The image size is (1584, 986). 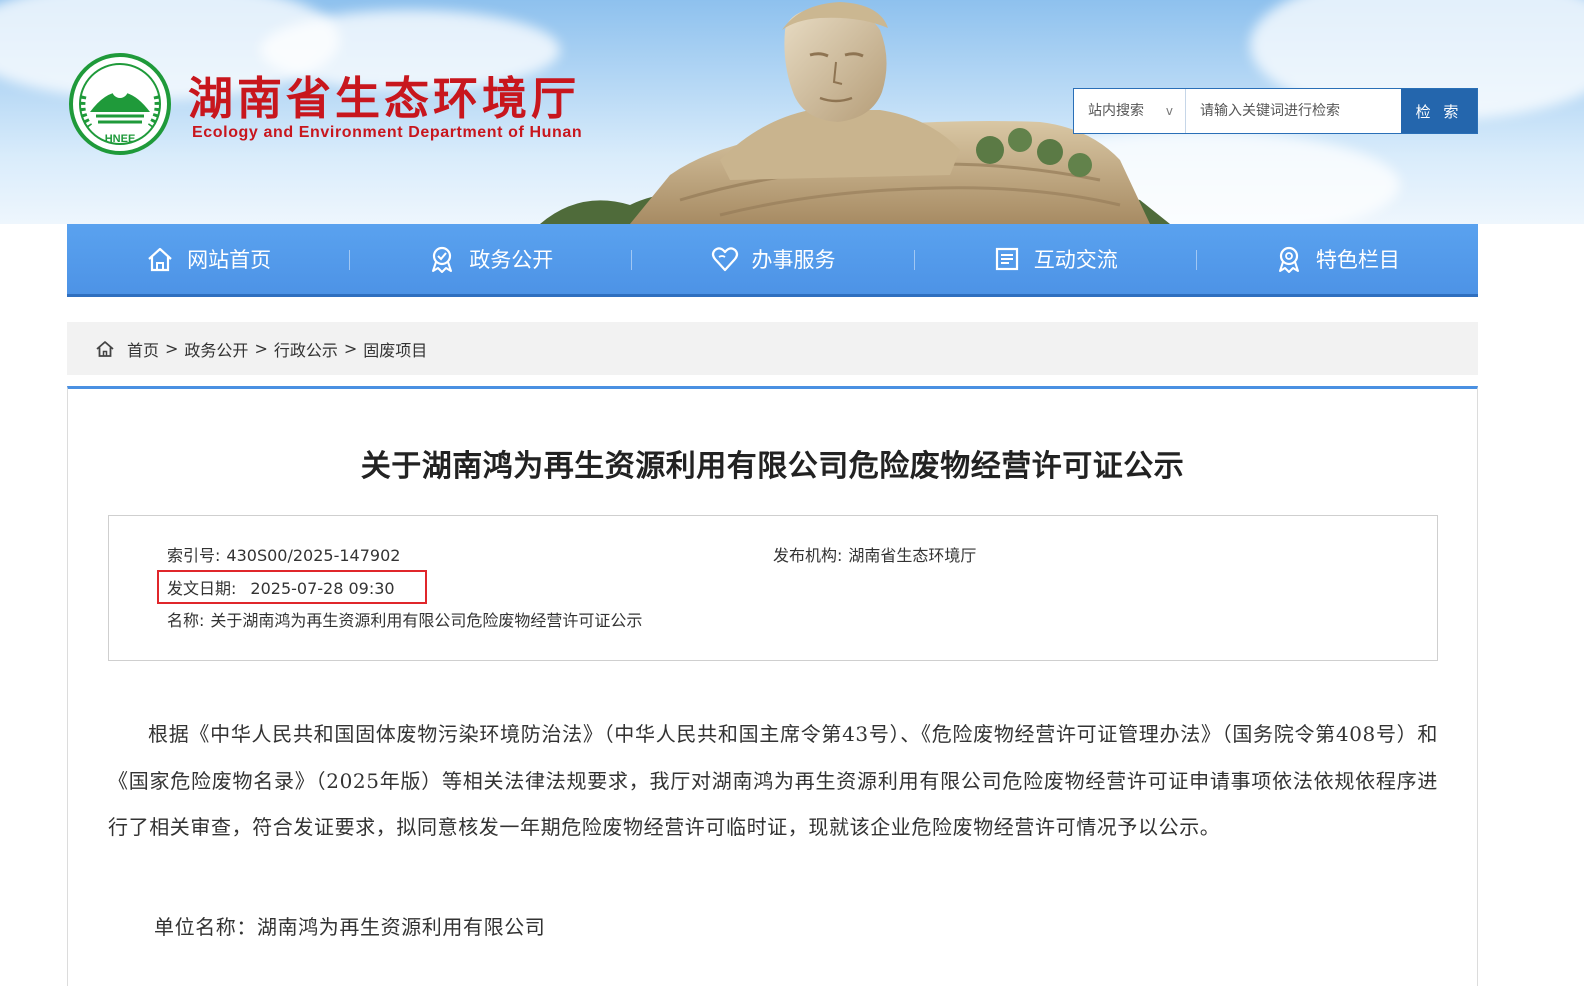 I want to click on nav-item-featured: 特色栏目, so click(x=1336, y=259).